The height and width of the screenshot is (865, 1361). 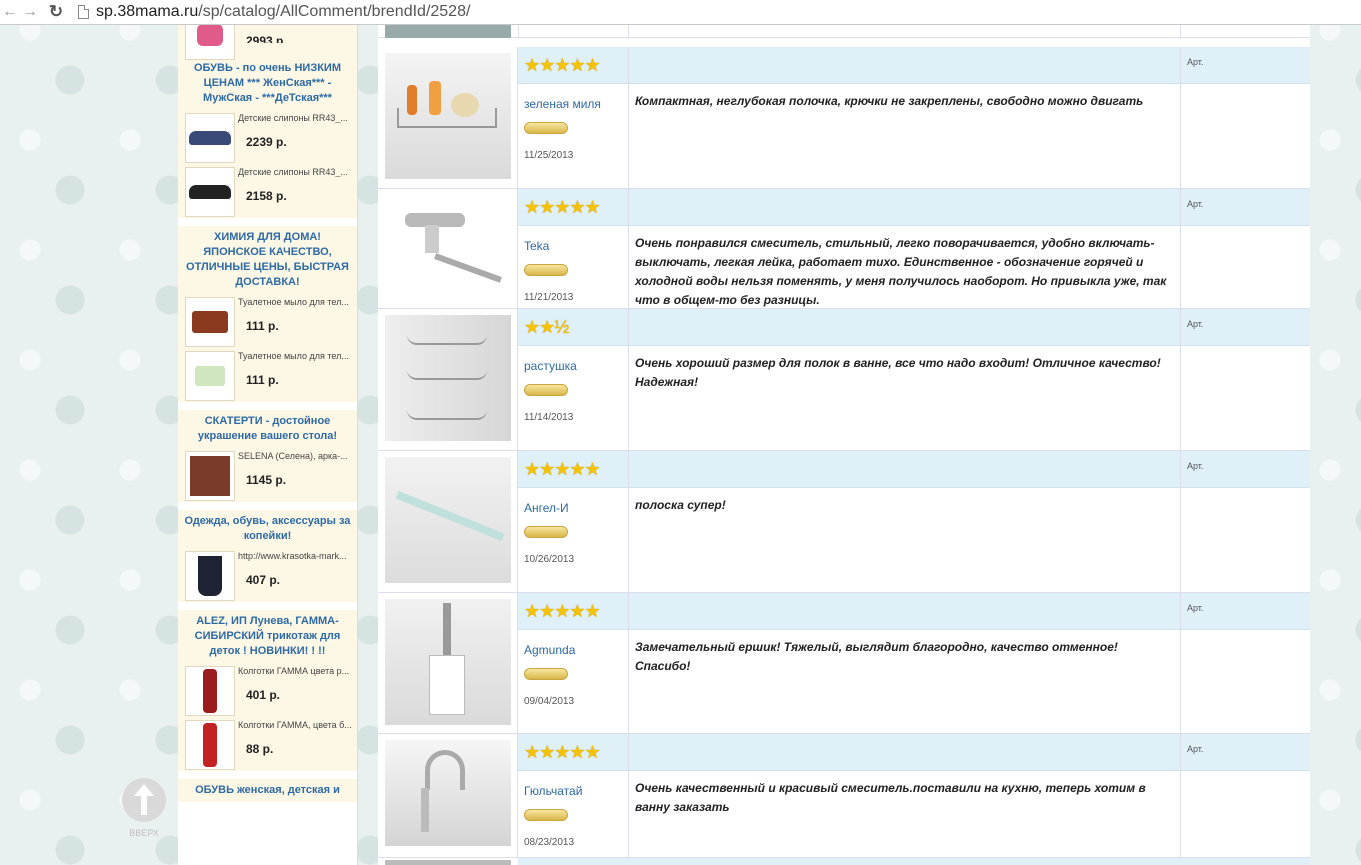 I want to click on reload-icon: ↻, so click(x=56, y=12).